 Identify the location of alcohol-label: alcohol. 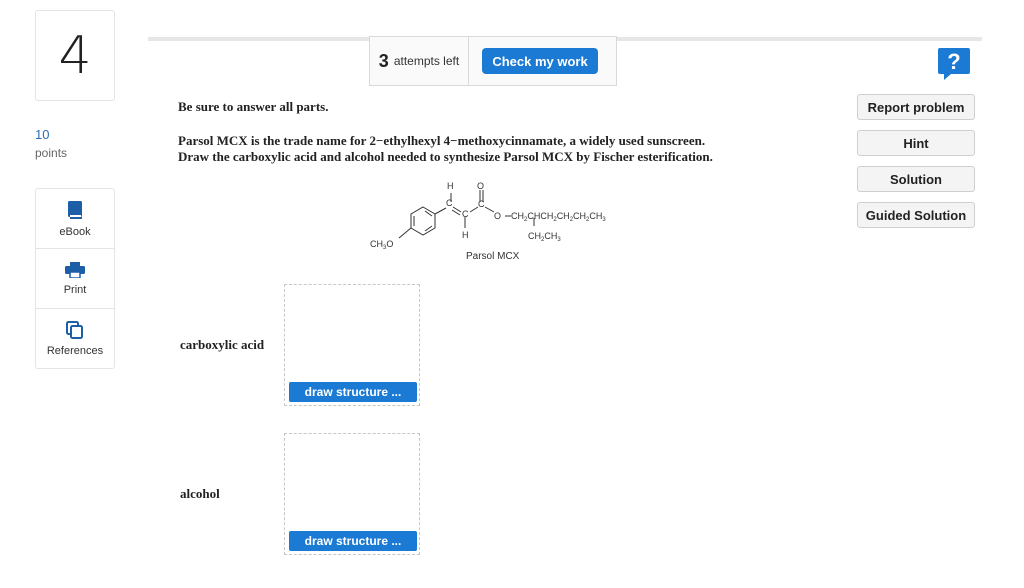
(200, 493).